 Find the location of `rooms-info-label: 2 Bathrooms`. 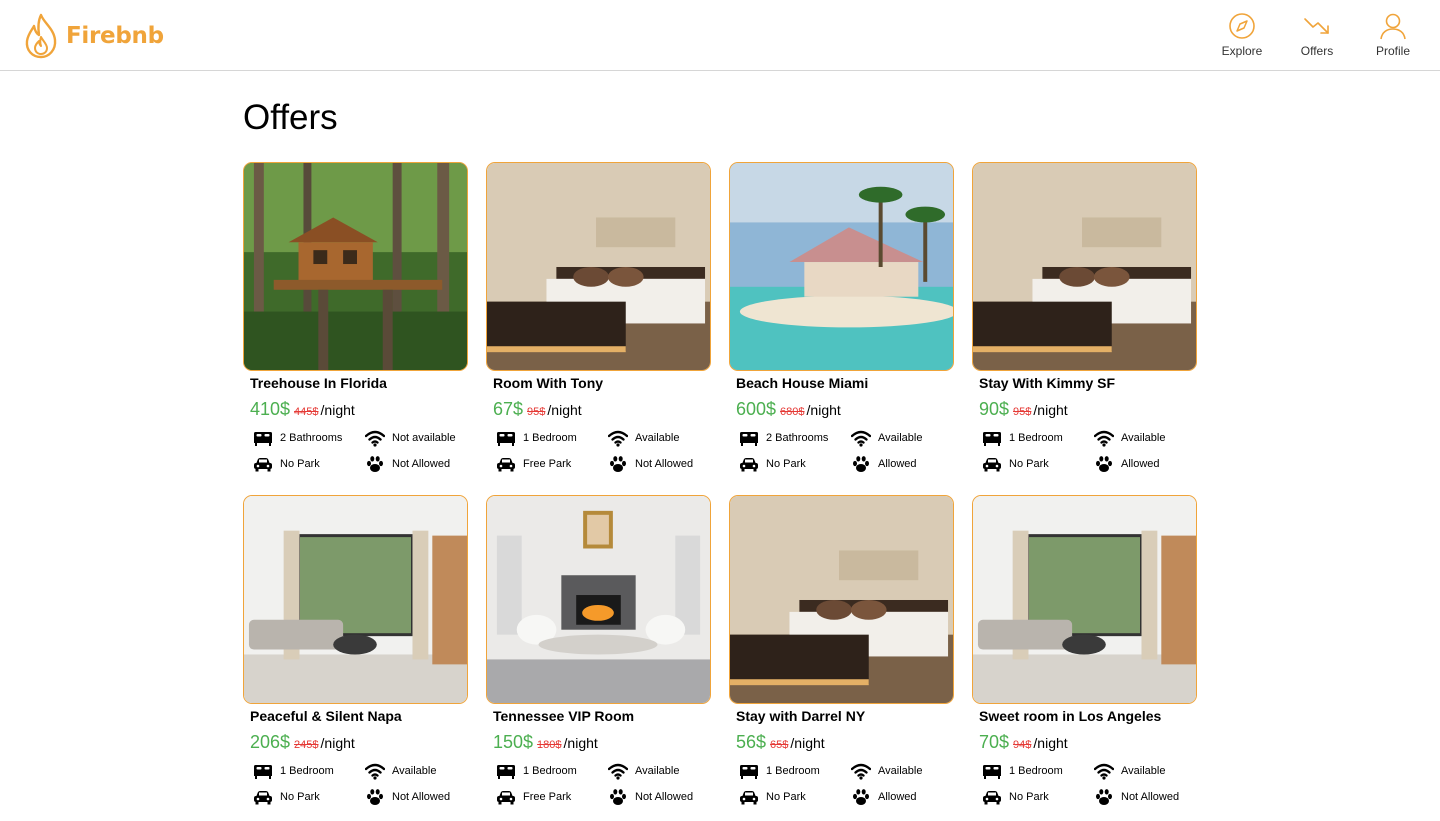

rooms-info-label: 2 Bathrooms is located at coordinates (797, 438).